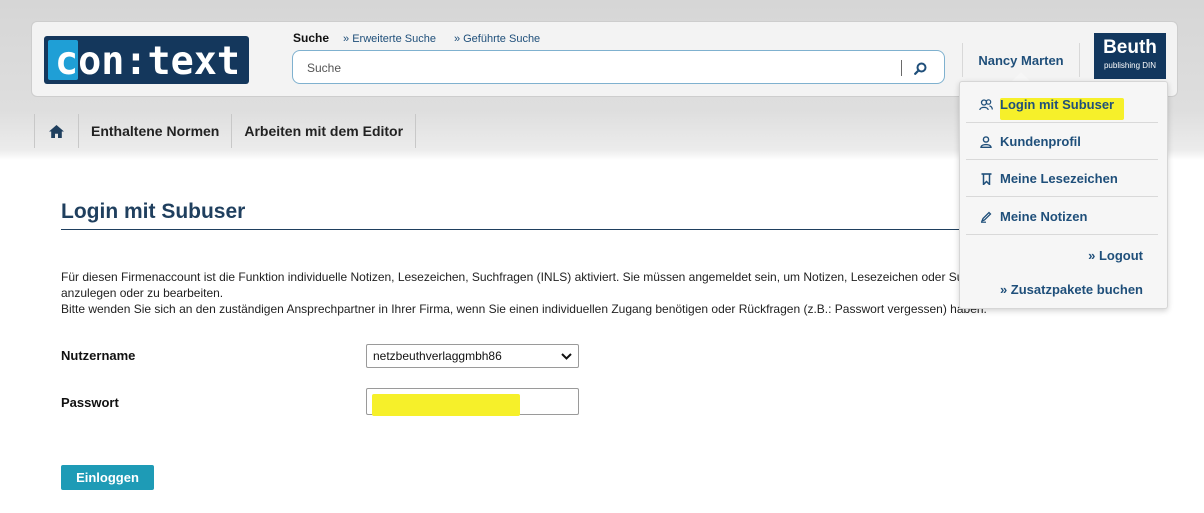 The height and width of the screenshot is (513, 1204). What do you see at coordinates (597, 68) in the screenshot?
I see `search-input` at bounding box center [597, 68].